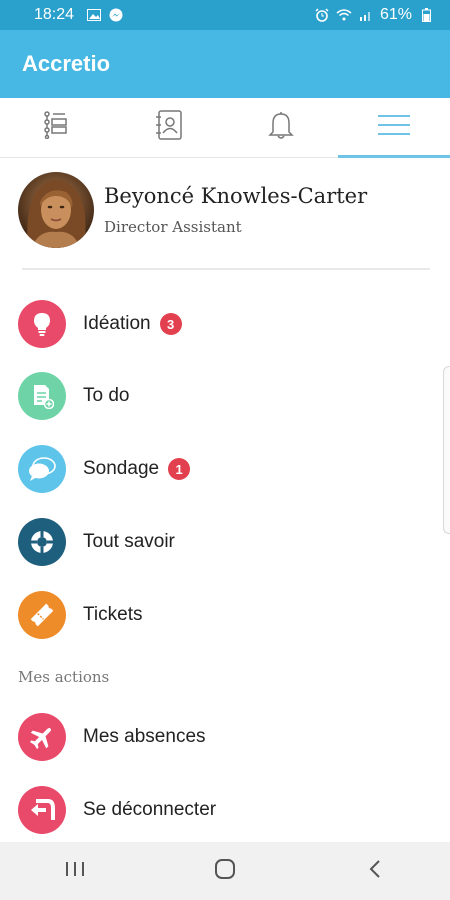 The image size is (450, 900). Describe the element at coordinates (179, 469) in the screenshot. I see `sondage-badge: 1` at that location.